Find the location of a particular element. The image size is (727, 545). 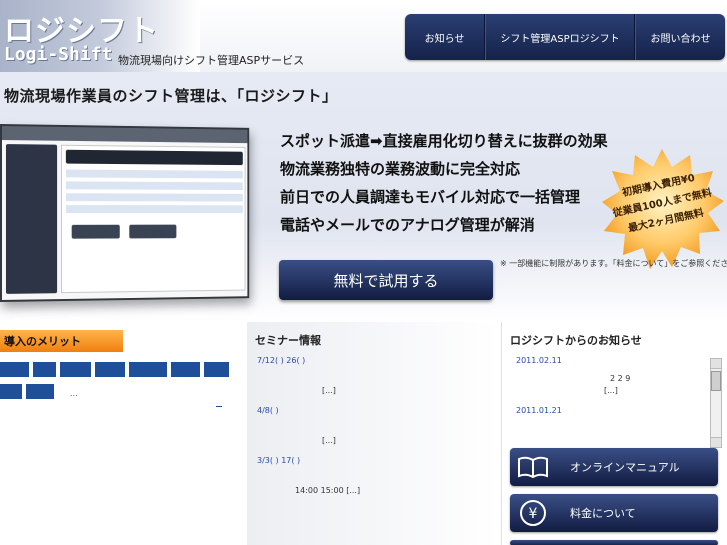

merit-heading: 導入のメリット is located at coordinates (61, 341).